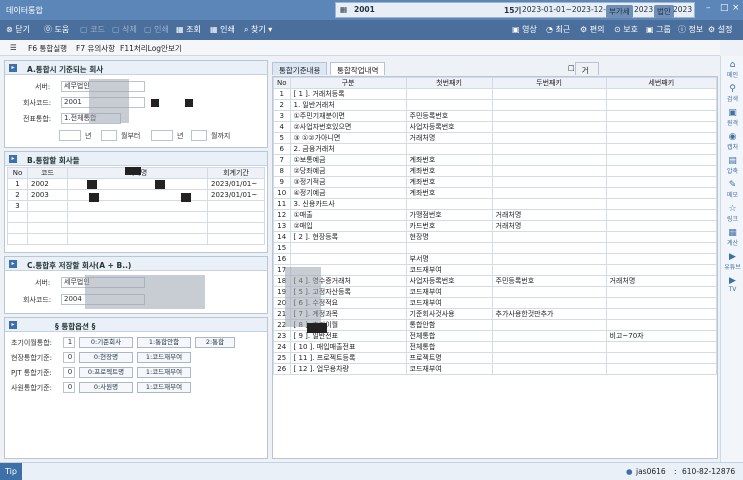 This screenshot has width=743, height=480. Describe the element at coordinates (690, 29) in the screenshot. I see `info-button: ⓘ 정보` at that location.